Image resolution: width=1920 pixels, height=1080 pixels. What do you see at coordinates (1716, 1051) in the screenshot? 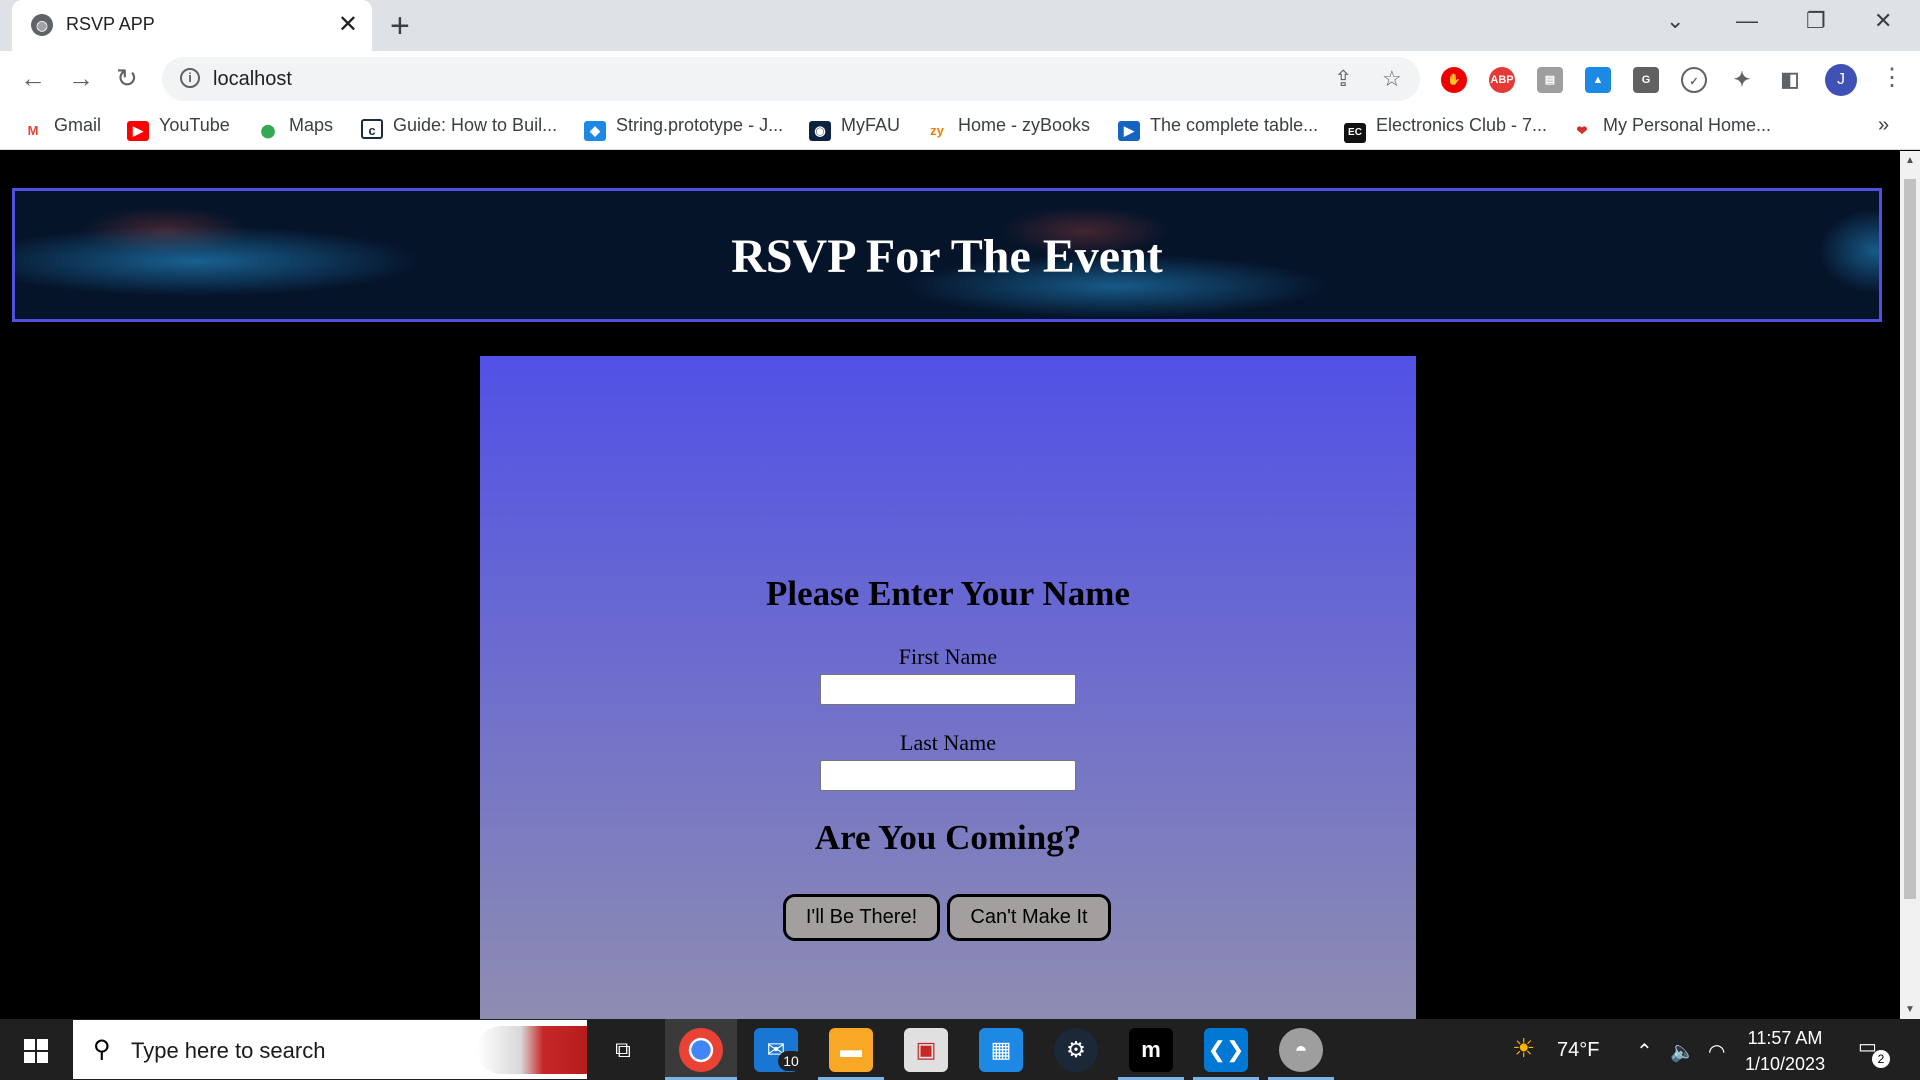
I see `wifi-icon: ◠` at bounding box center [1716, 1051].